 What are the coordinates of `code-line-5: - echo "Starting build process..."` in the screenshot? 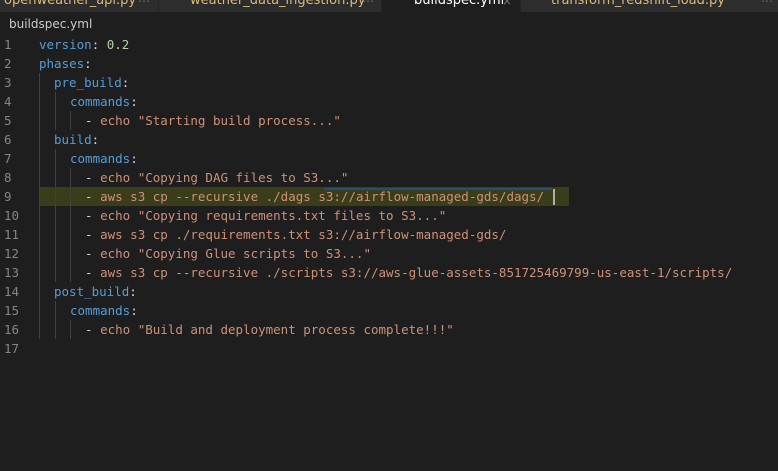 It's located at (213, 120).